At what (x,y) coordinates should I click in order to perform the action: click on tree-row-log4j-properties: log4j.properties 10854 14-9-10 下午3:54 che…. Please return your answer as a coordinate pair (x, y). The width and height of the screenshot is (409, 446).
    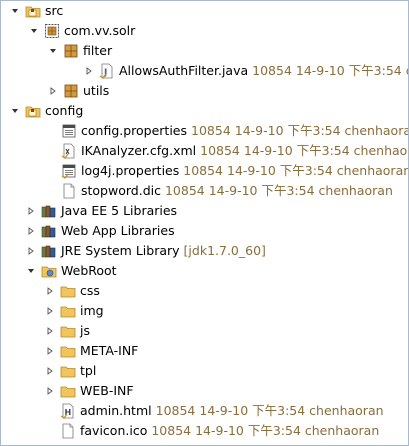
    Looking at the image, I should click on (205, 171).